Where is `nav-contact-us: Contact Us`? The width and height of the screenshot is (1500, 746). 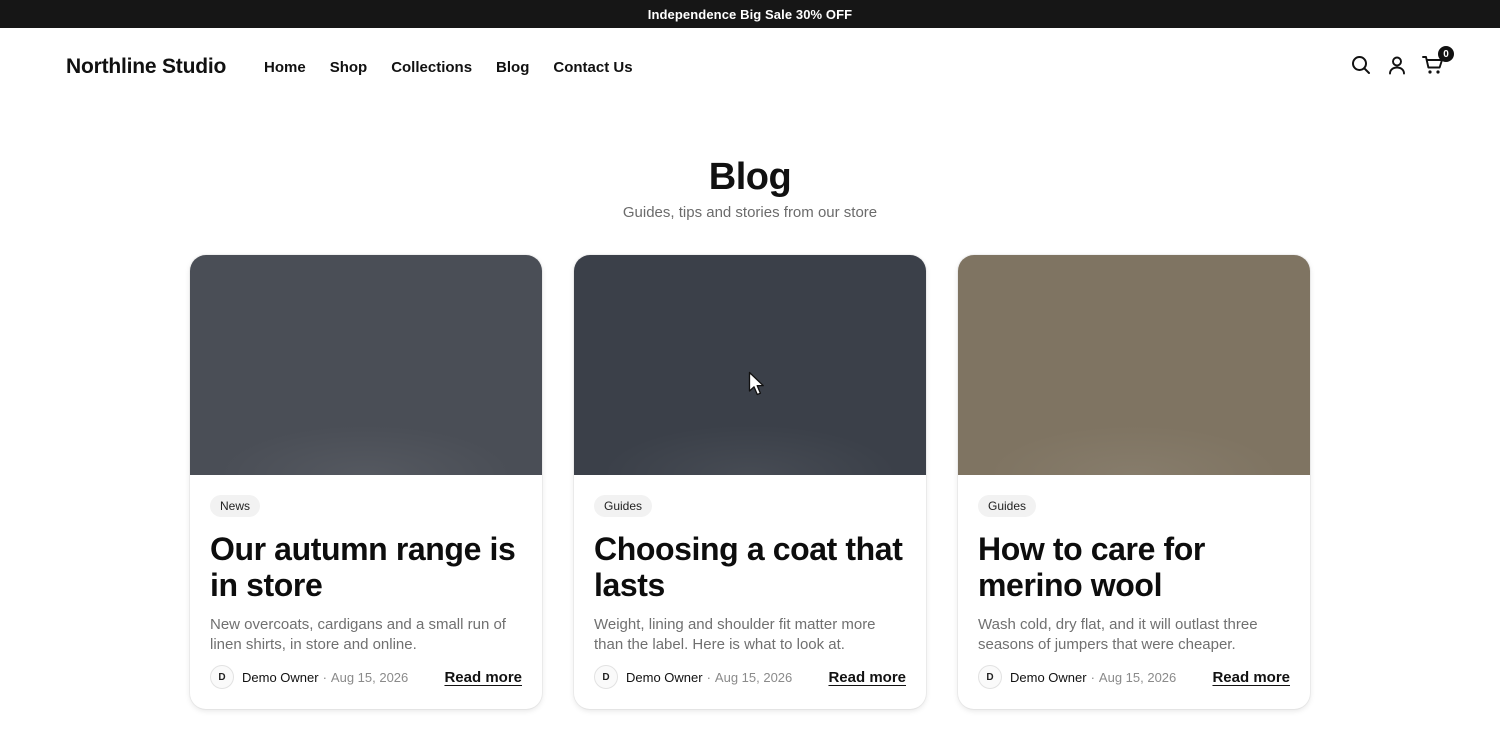 nav-contact-us: Contact Us is located at coordinates (592, 67).